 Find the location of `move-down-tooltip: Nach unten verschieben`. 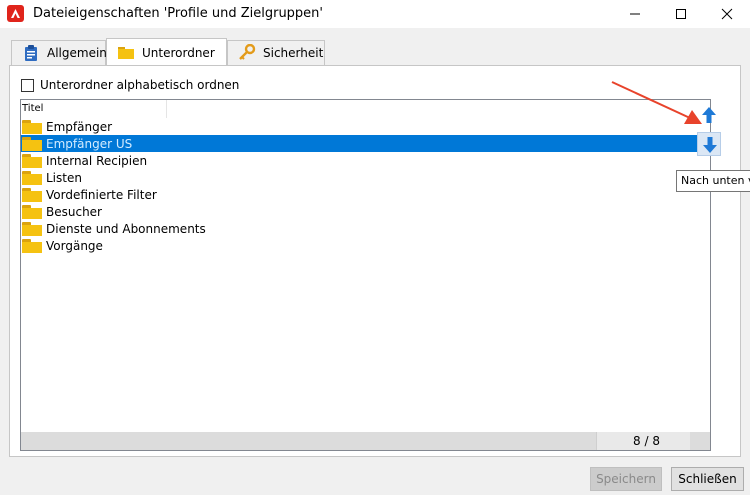

move-down-tooltip: Nach unten verschieben is located at coordinates (713, 181).